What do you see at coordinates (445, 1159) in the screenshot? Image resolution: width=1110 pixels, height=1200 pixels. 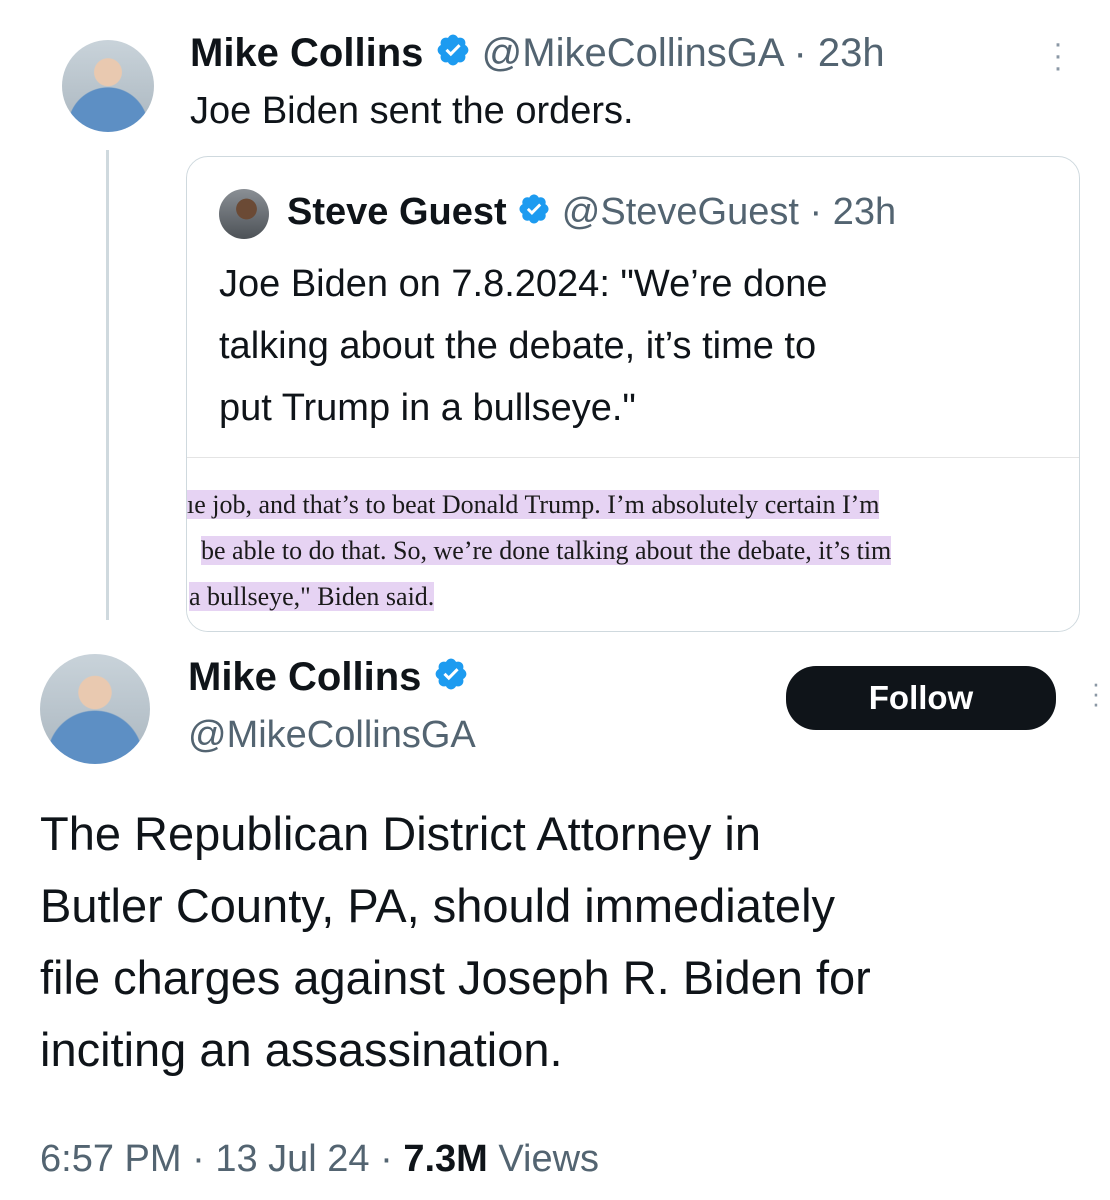 I see `views-count: 7.3M` at bounding box center [445, 1159].